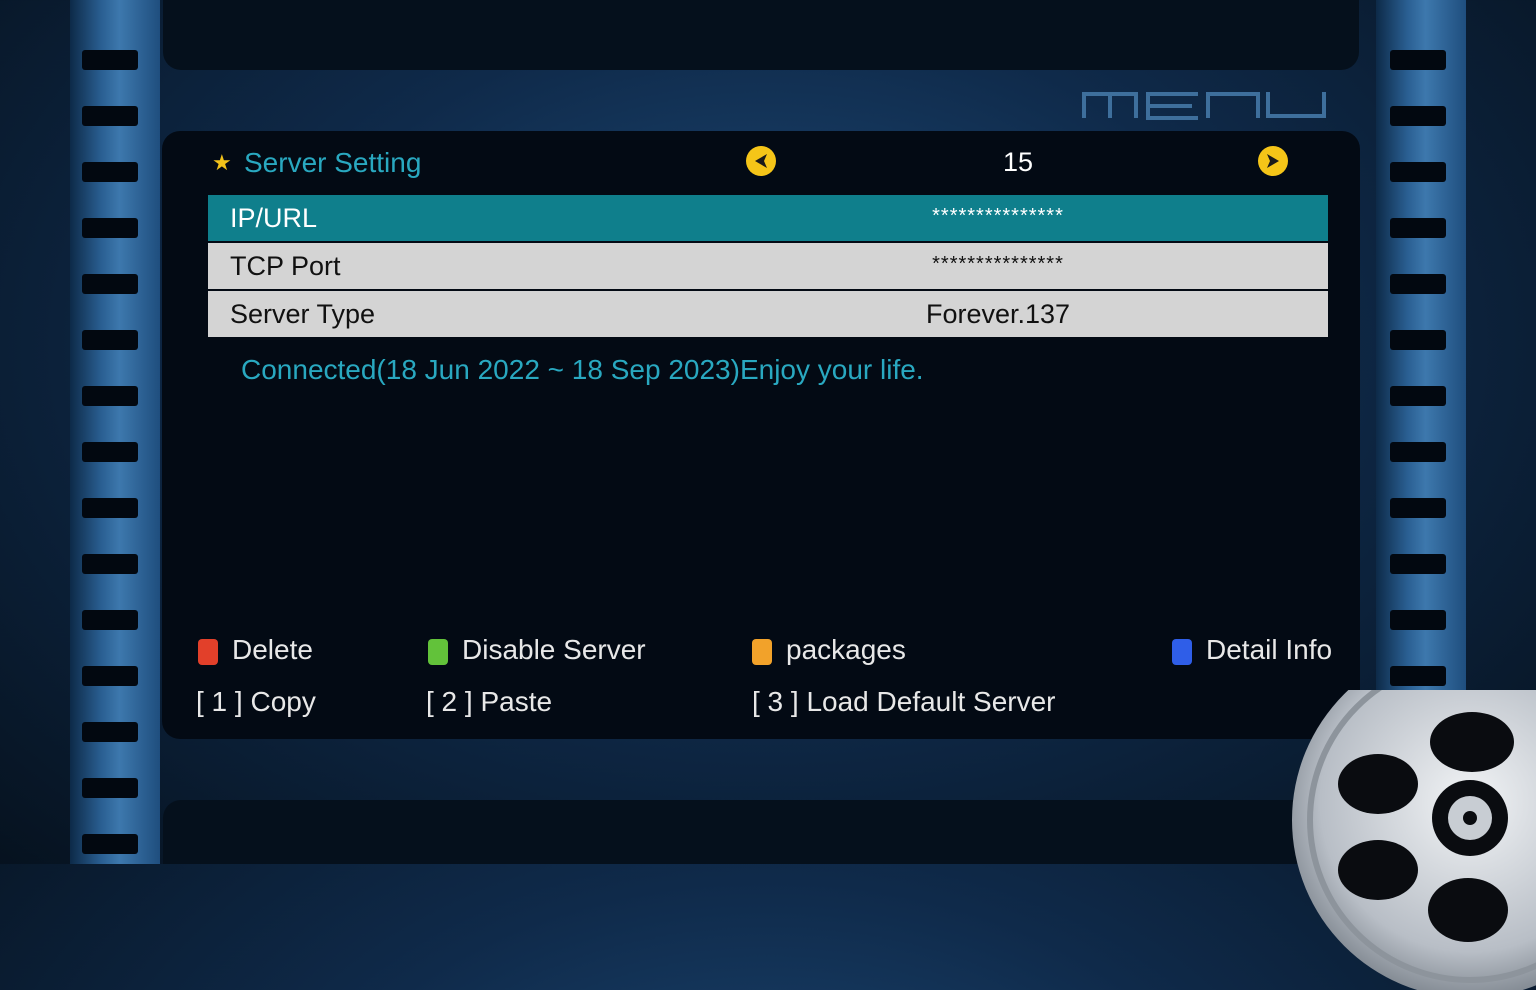 The width and height of the screenshot is (1536, 990). Describe the element at coordinates (1269, 649) in the screenshot. I see `key-label: Detail Info` at that location.